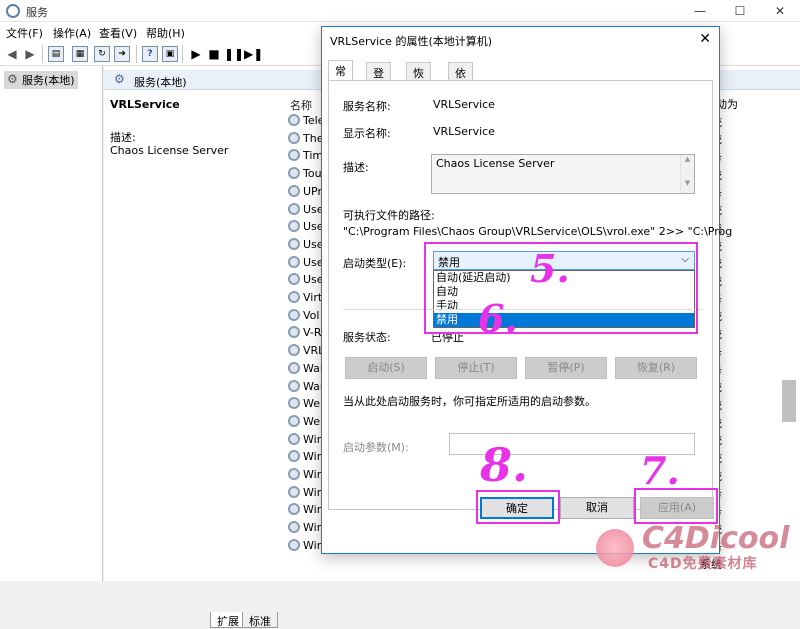 The width and height of the screenshot is (800, 629). What do you see at coordinates (705, 39) in the screenshot?
I see `dialog-close-icon: ✕` at bounding box center [705, 39].